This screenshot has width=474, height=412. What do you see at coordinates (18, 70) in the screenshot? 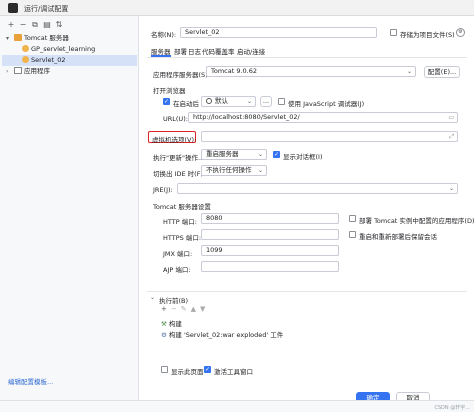
I see `application-icon` at bounding box center [18, 70].